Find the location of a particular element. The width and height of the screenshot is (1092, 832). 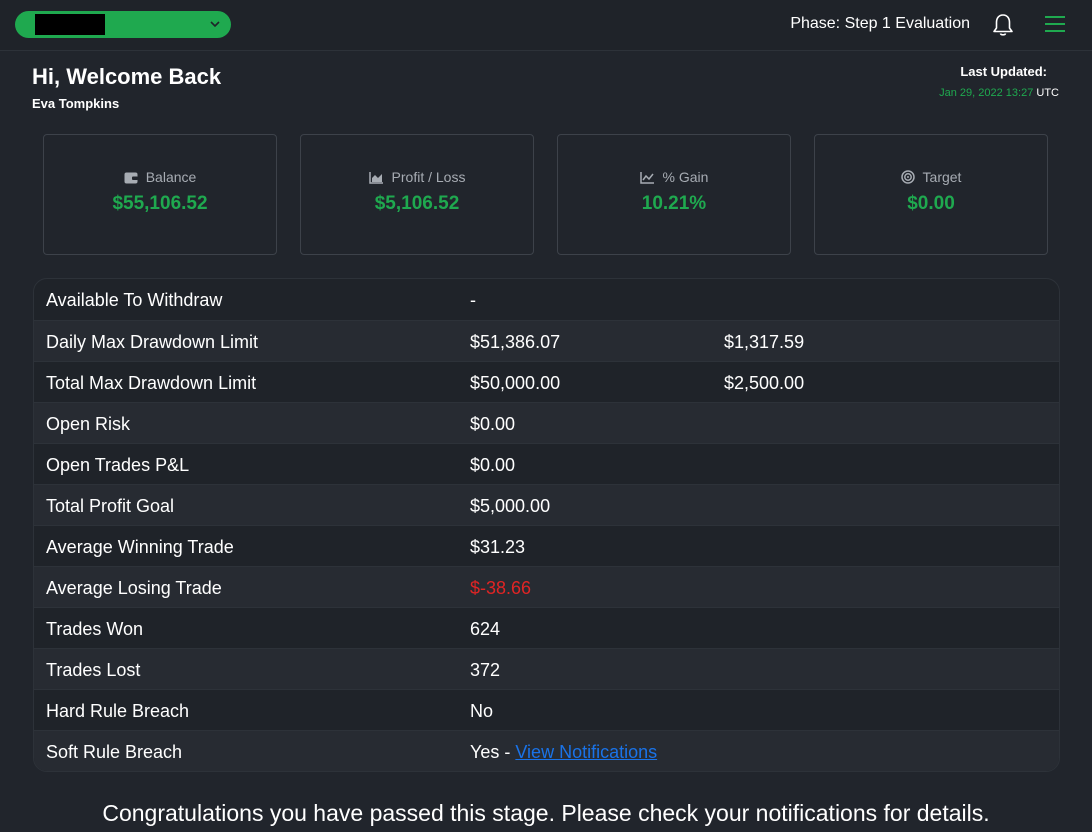

profit-loss-card: Profit / Loss $5,106.52 is located at coordinates (417, 194).